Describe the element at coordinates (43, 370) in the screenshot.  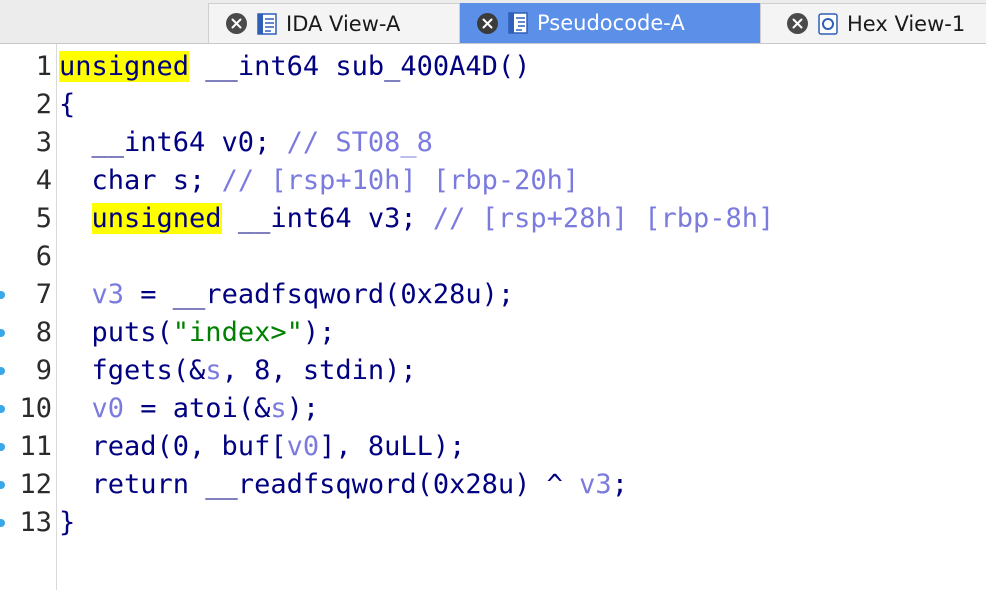
I see `line-number: 9` at that location.